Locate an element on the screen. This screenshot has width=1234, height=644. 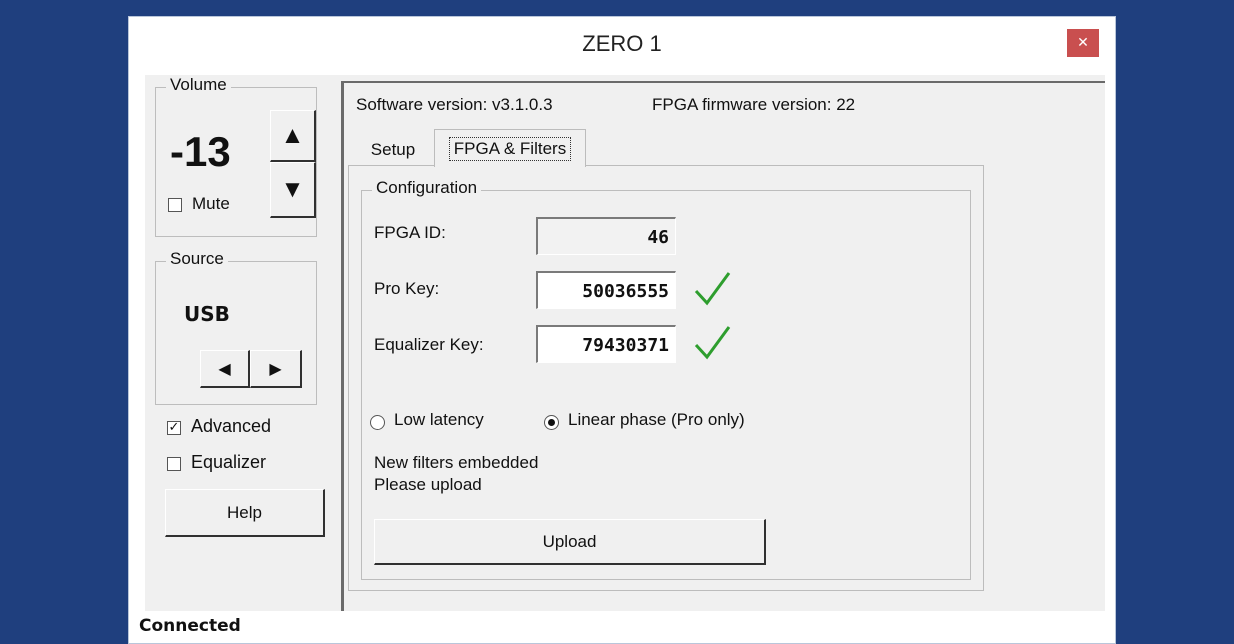
source-group-label: Source is located at coordinates (197, 259).